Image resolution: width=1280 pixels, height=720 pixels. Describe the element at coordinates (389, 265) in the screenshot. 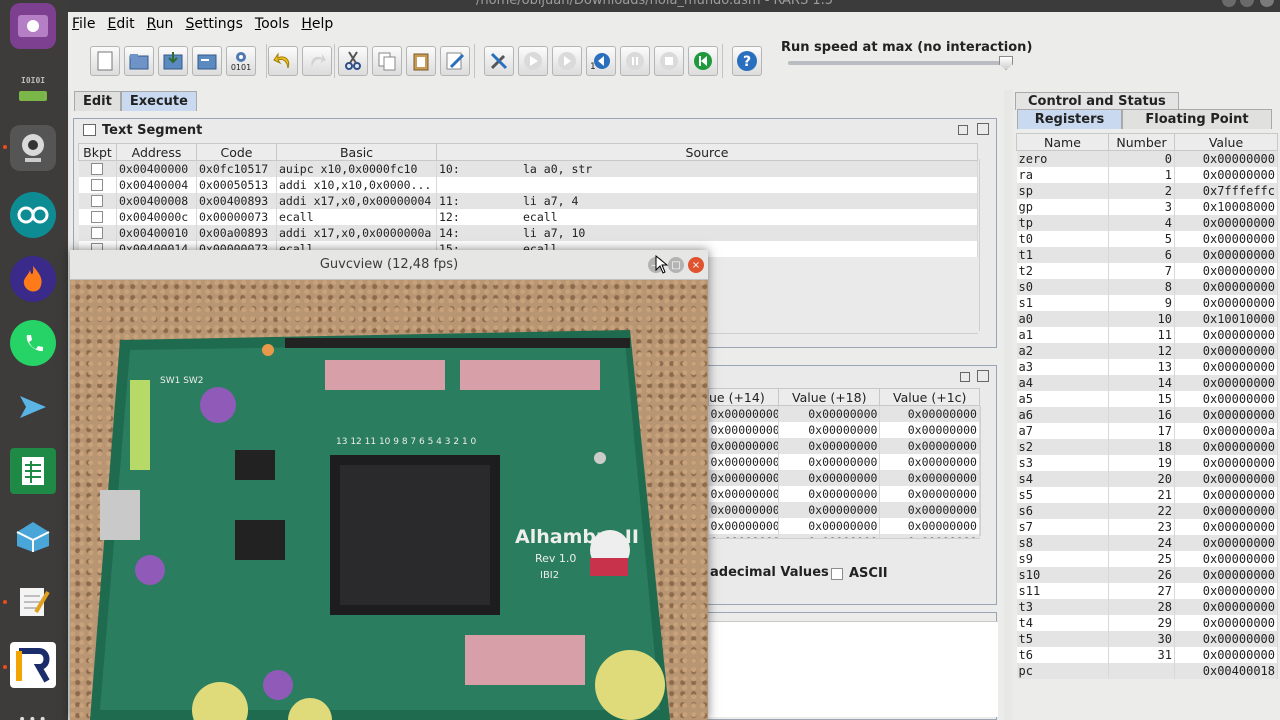

I see `guvcview-title-bar: Guvcview (12,48 fps) — □ ×` at that location.